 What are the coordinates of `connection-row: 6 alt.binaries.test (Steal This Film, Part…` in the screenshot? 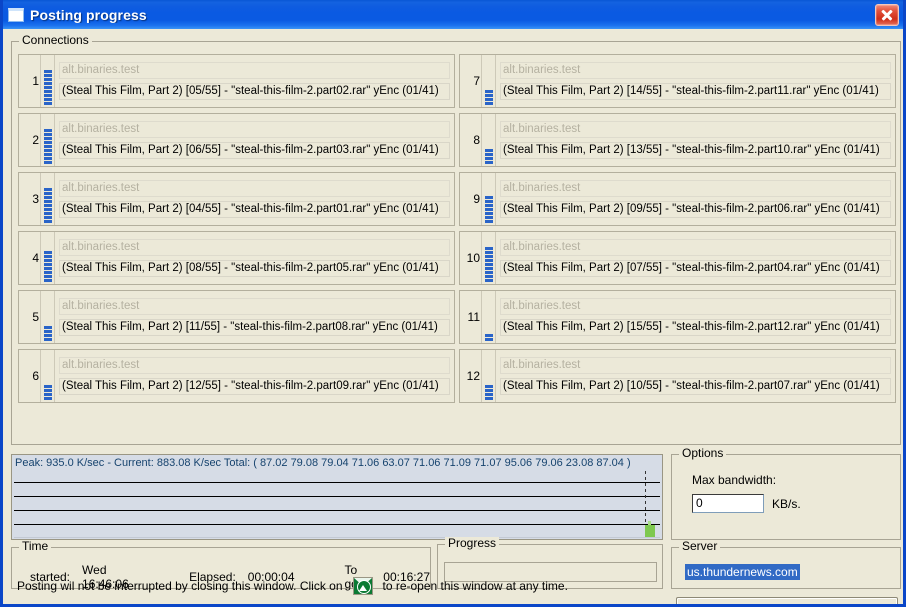 It's located at (236, 376).